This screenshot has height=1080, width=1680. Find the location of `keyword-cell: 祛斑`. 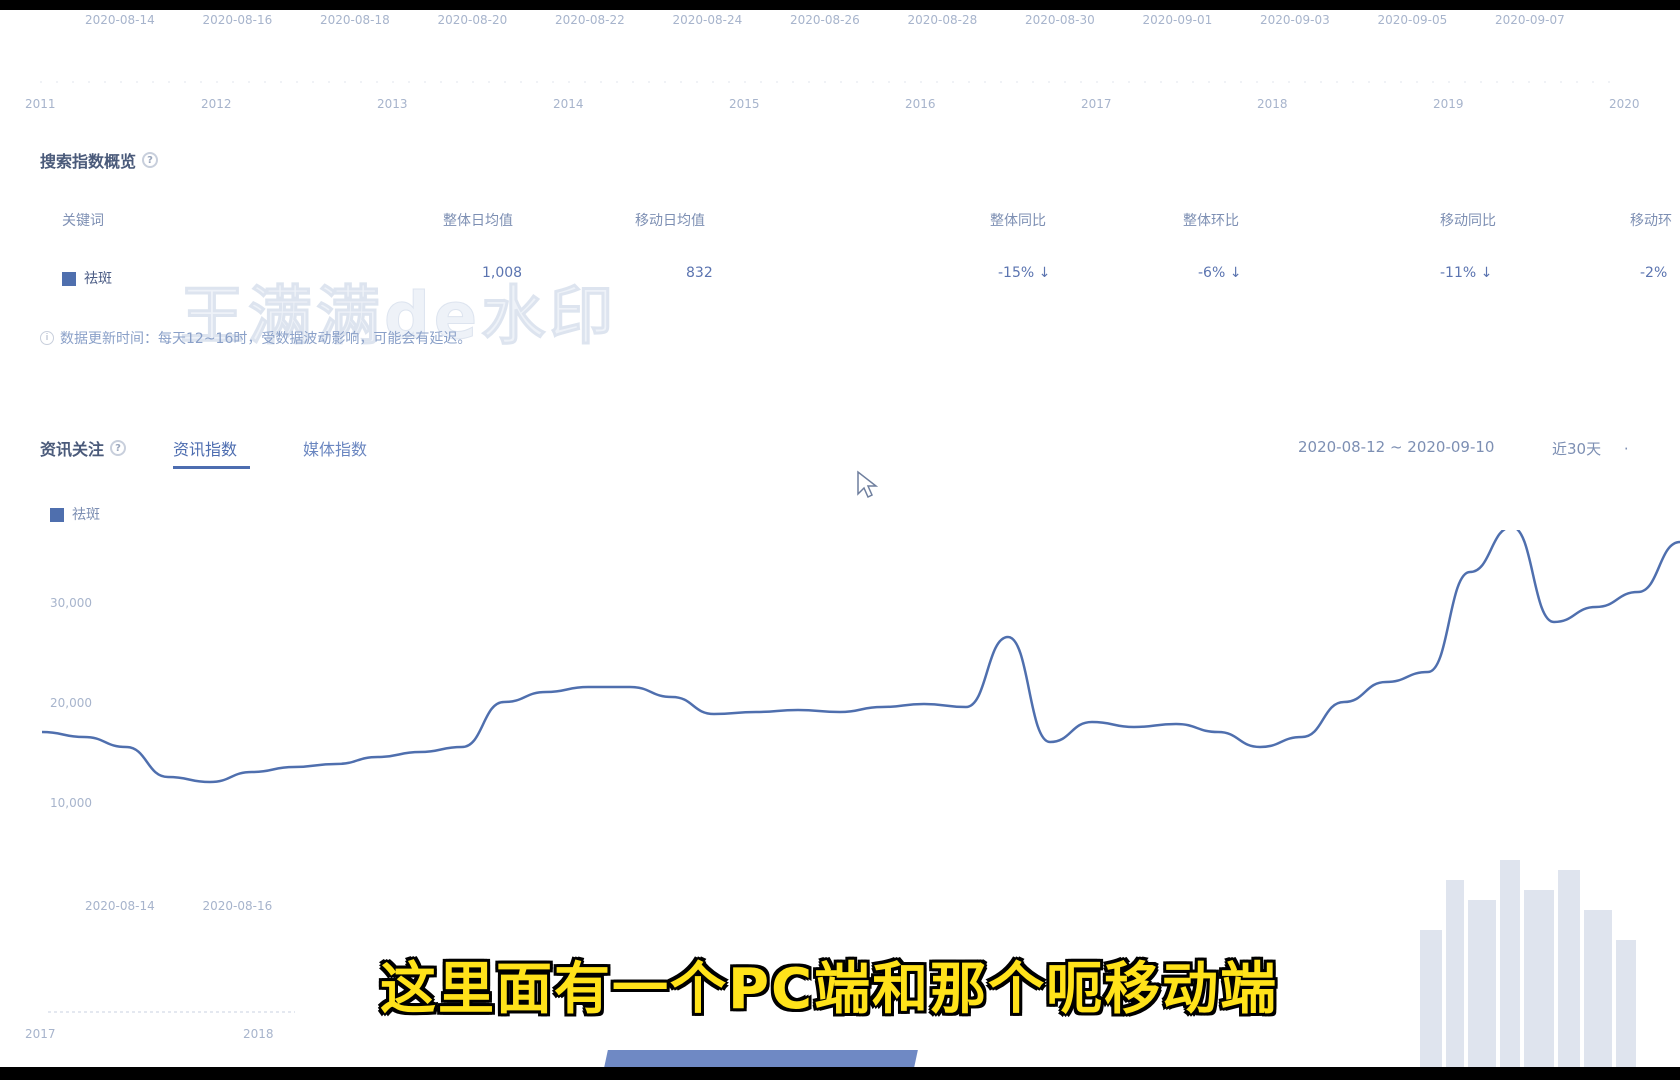

keyword-cell: 祛斑 is located at coordinates (87, 278).